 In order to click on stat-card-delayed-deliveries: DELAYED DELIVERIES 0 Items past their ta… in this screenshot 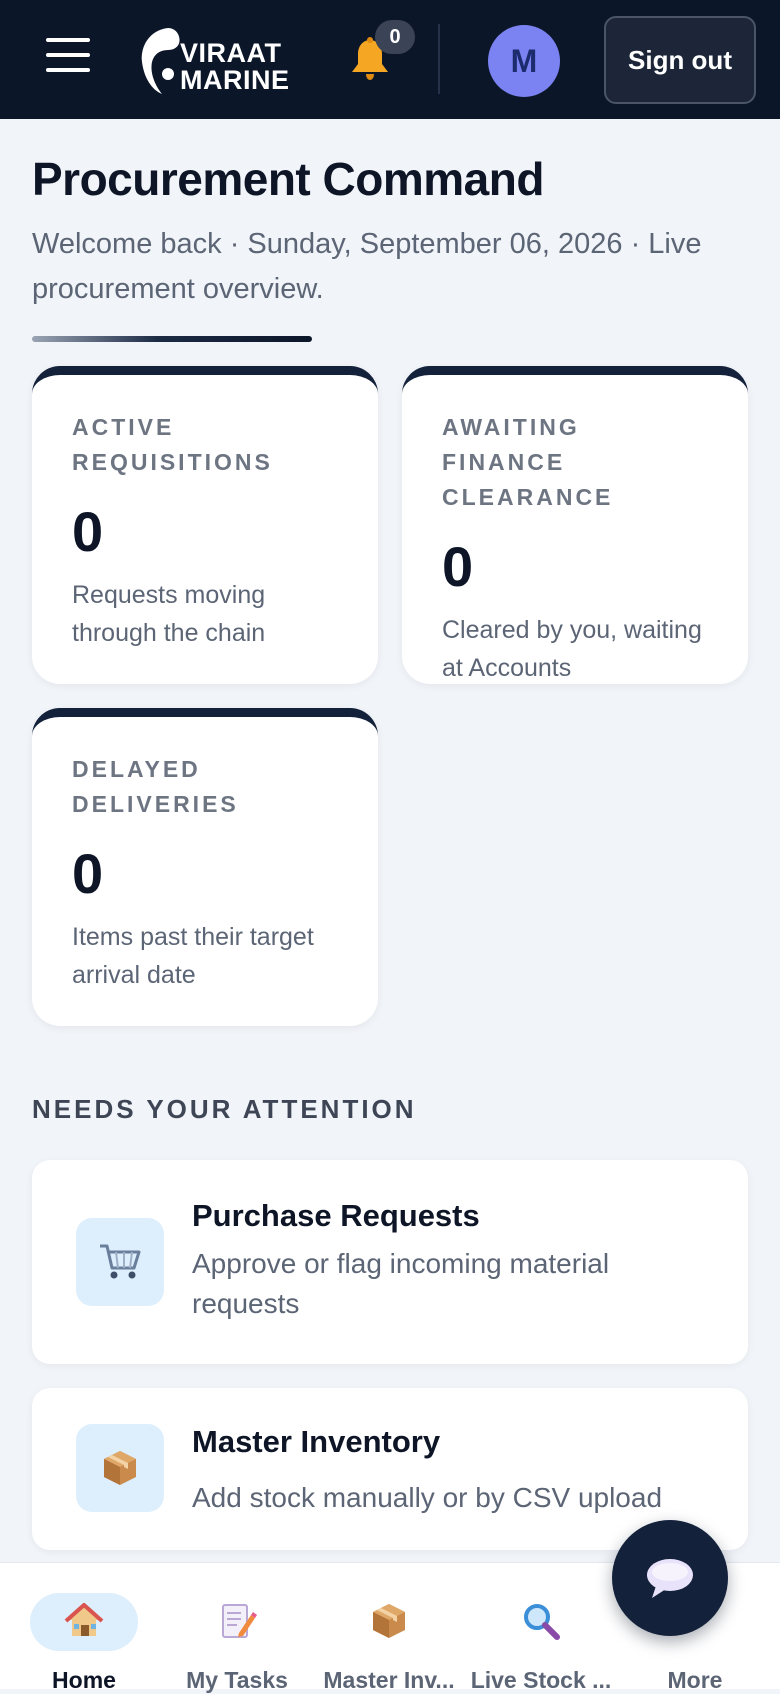, I will do `click(205, 867)`.